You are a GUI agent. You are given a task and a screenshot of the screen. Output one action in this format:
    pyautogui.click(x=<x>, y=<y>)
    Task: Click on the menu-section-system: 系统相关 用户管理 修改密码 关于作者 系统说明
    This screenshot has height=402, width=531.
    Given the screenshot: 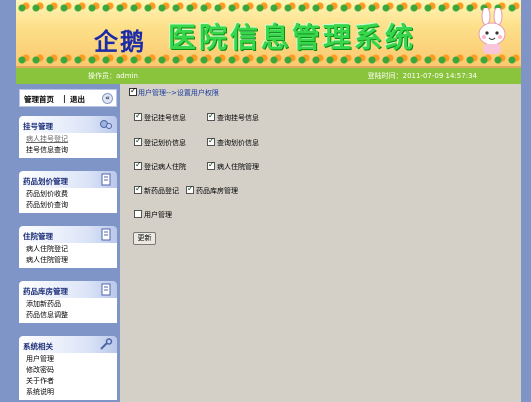 What is the action you would take?
    pyautogui.click(x=68, y=368)
    